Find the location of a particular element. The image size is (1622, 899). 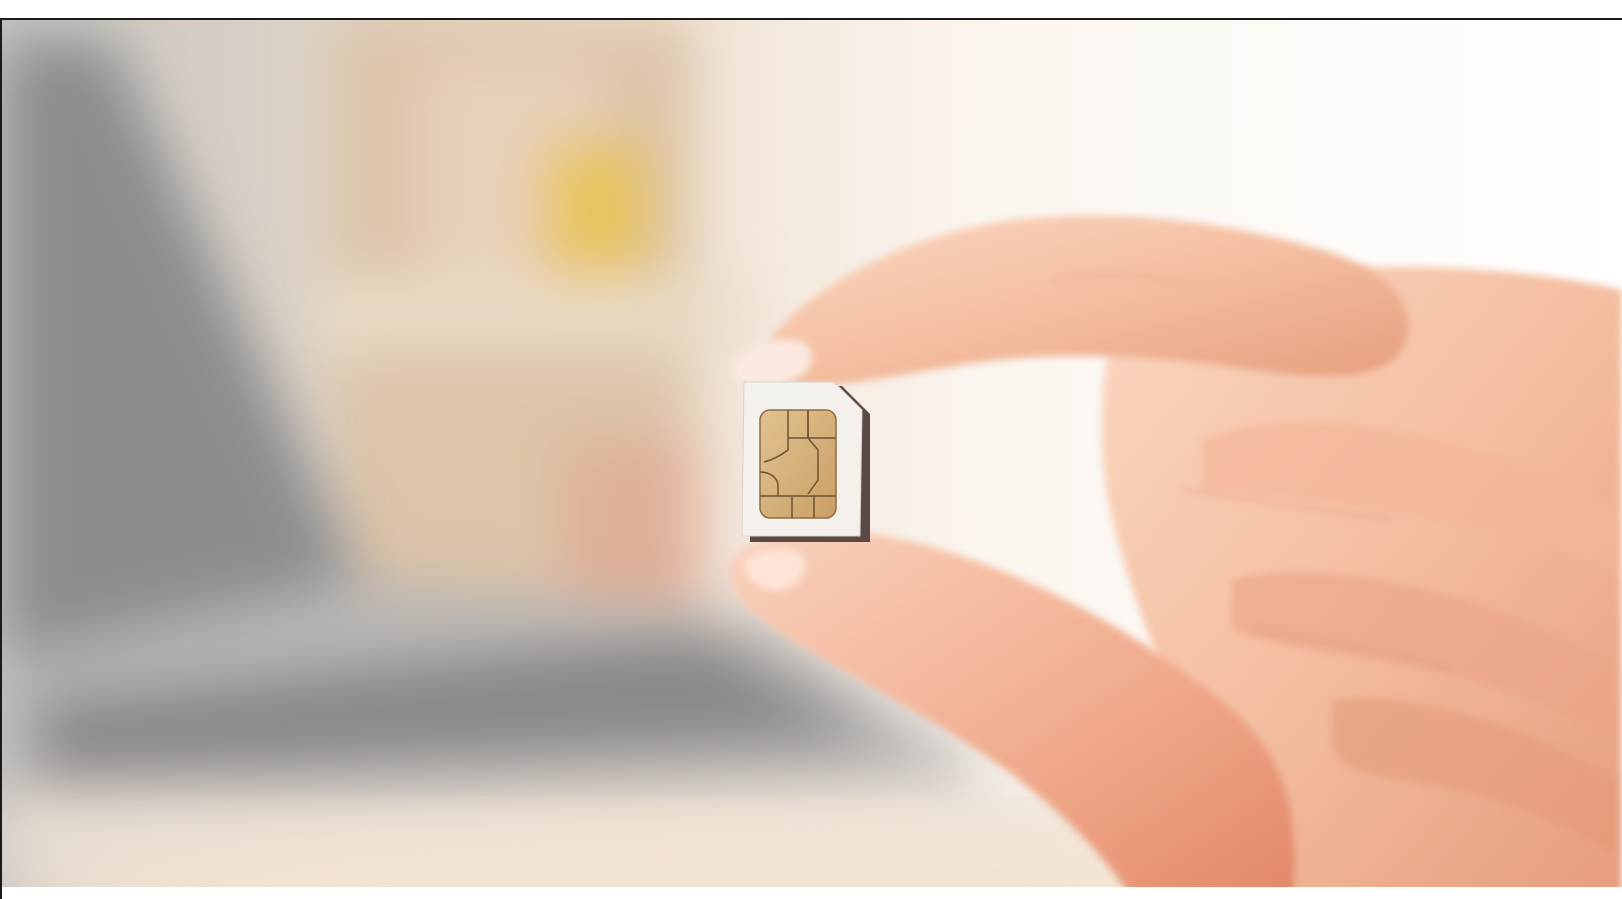

sim-chip is located at coordinates (798, 464).